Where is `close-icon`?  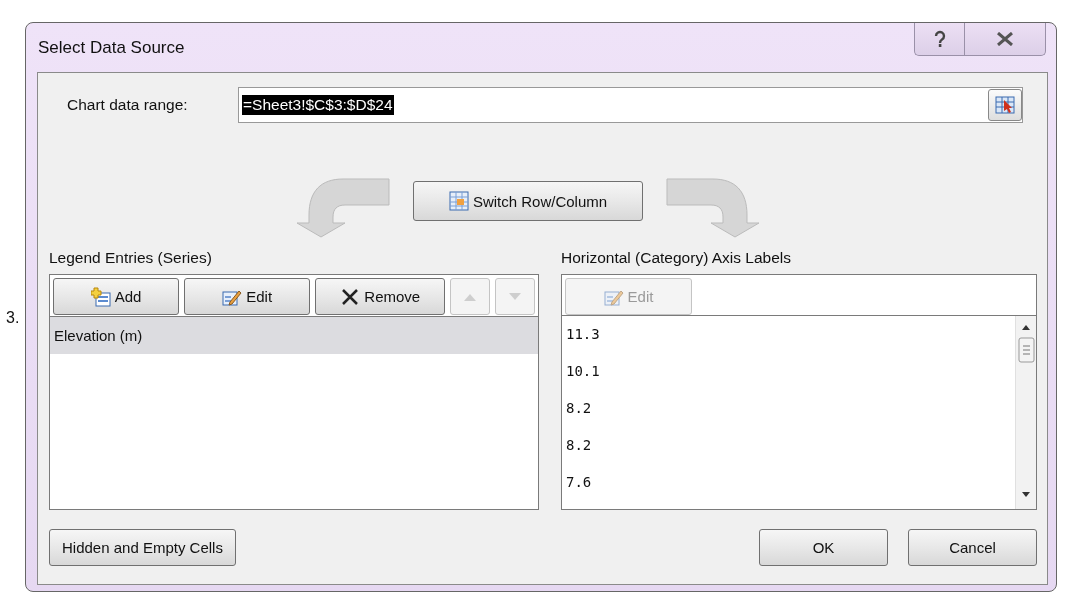 close-icon is located at coordinates (1005, 39).